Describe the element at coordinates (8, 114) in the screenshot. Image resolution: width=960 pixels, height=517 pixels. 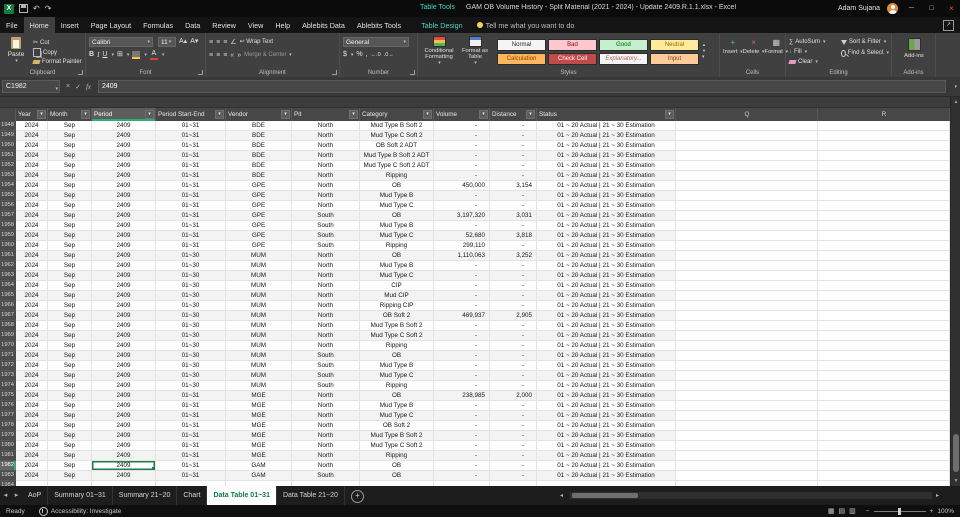
I see `select-all-corner` at that location.